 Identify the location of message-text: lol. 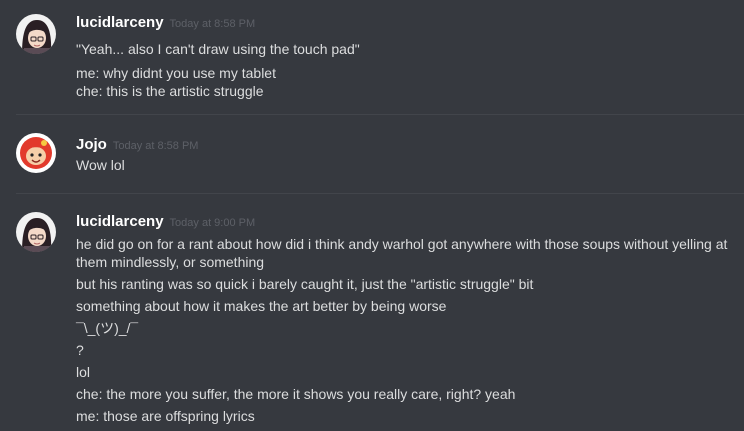
(83, 372).